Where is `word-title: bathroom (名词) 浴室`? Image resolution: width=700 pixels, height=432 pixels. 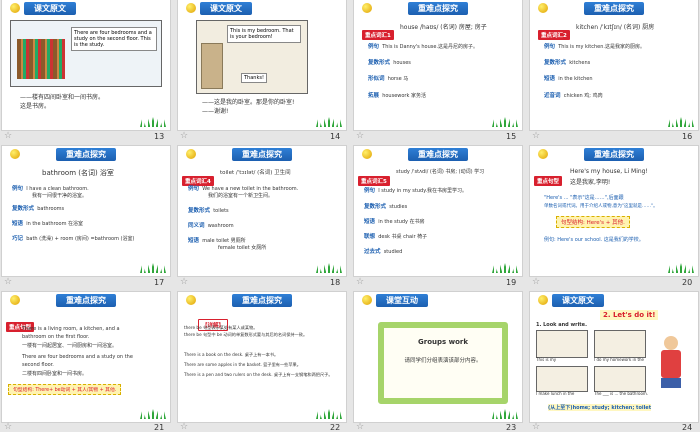
word-title: bathroom (名词) 浴室 is located at coordinates (78, 173).